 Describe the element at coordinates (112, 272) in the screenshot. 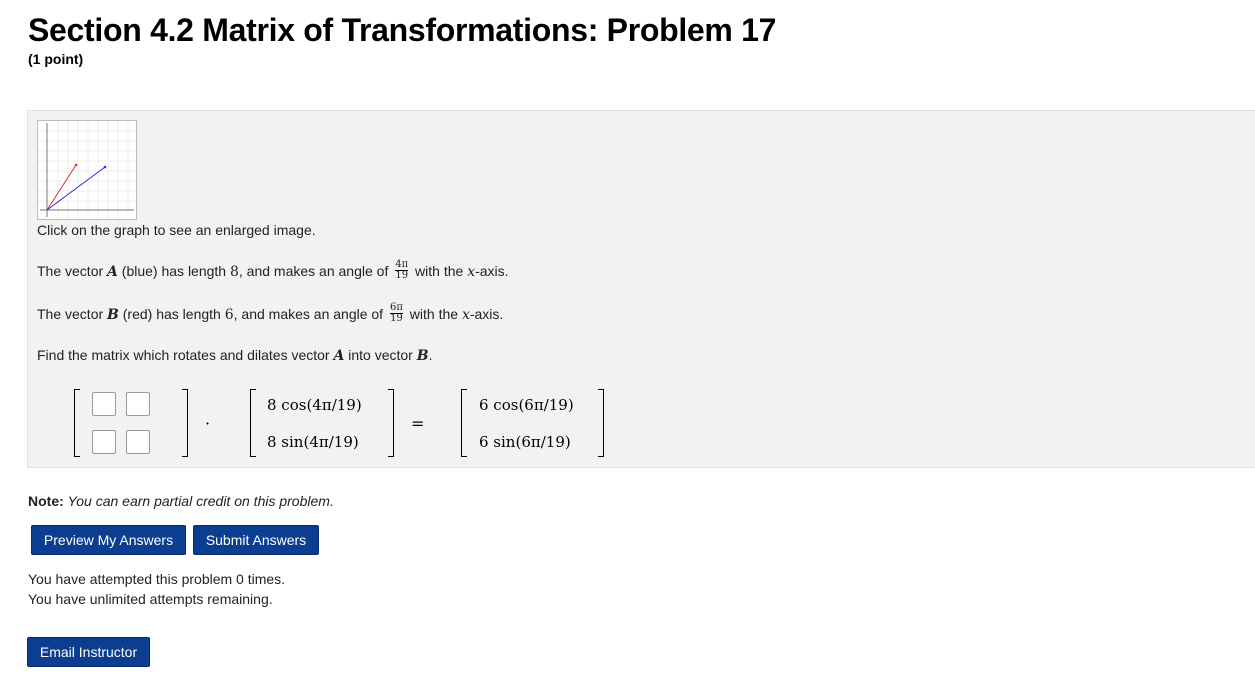

I see `vector-a-symbol: A` at that location.